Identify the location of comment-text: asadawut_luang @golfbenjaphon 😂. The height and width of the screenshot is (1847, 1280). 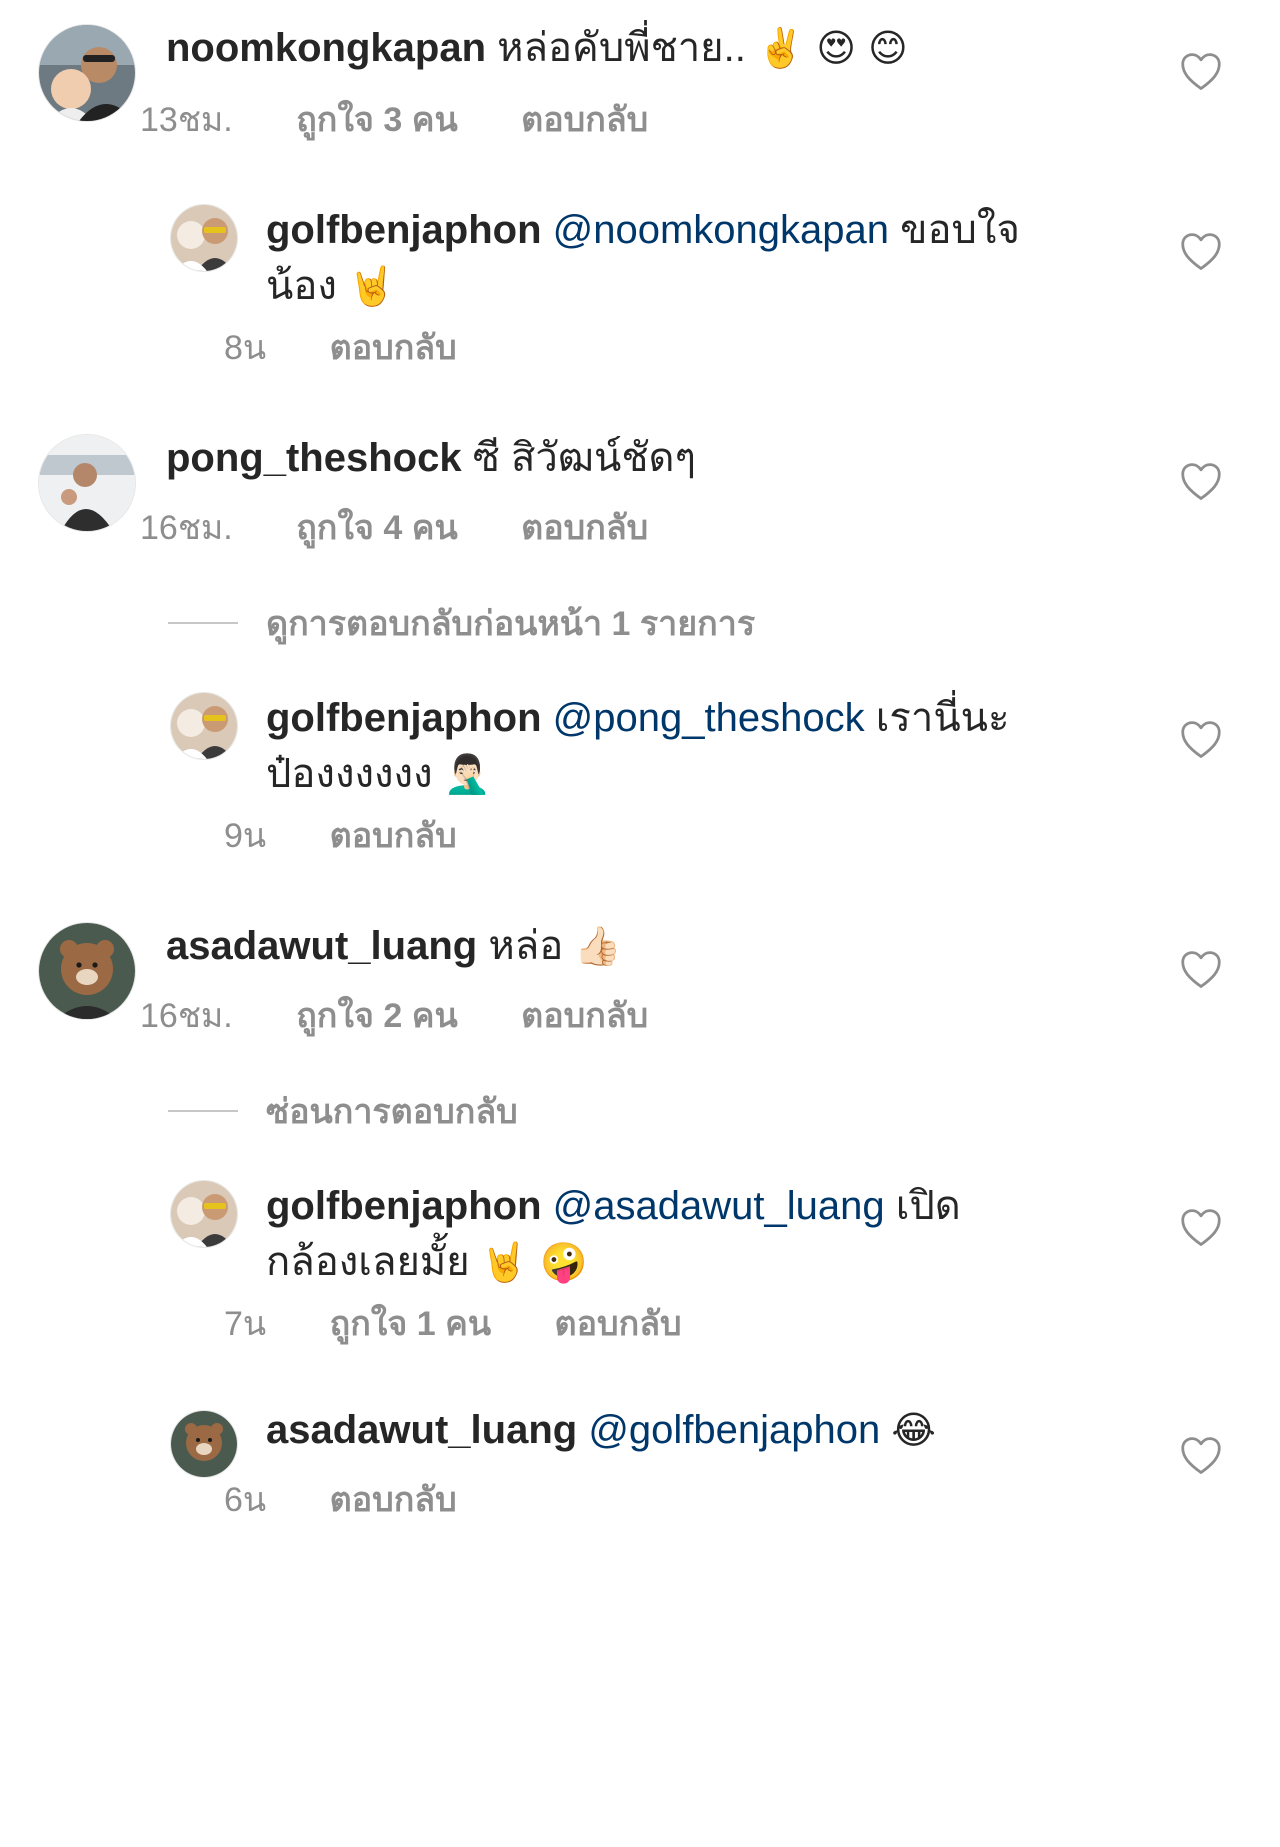
(691, 1430).